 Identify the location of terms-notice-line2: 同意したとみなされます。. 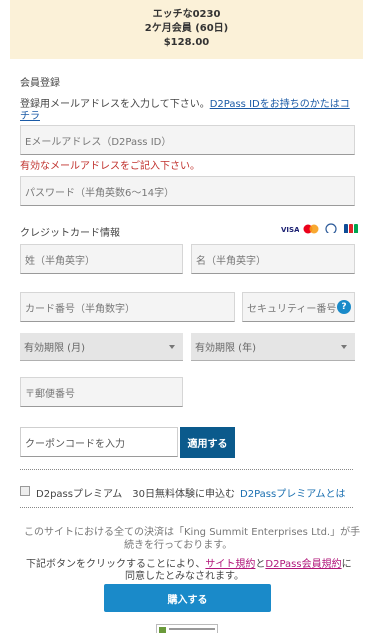
(184, 576).